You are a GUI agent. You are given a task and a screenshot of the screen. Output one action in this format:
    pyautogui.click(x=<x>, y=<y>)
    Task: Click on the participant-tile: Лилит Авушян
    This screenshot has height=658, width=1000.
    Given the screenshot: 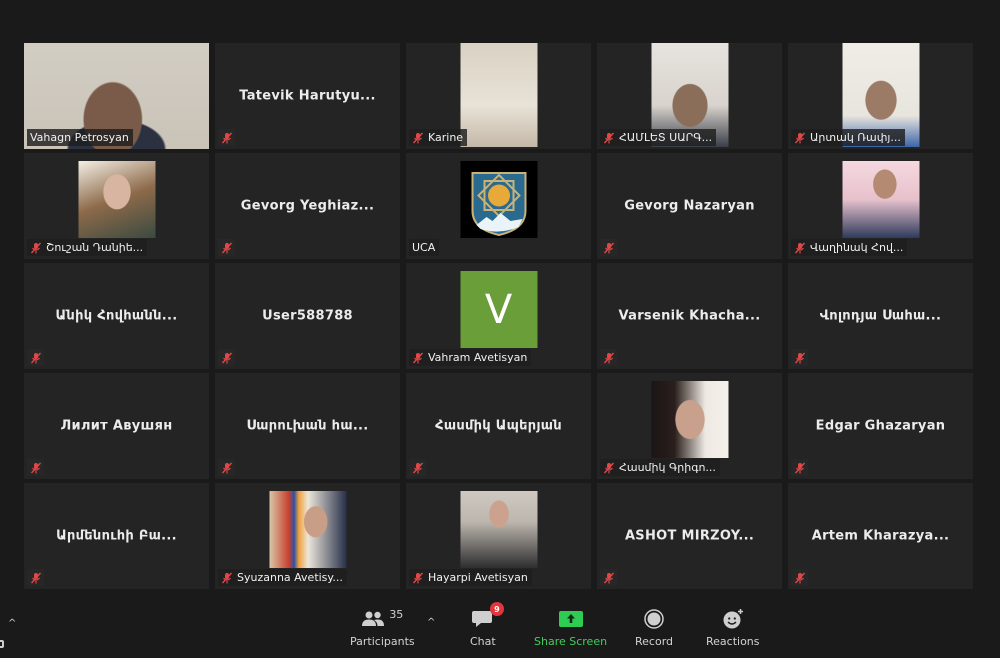 What is the action you would take?
    pyautogui.click(x=116, y=426)
    